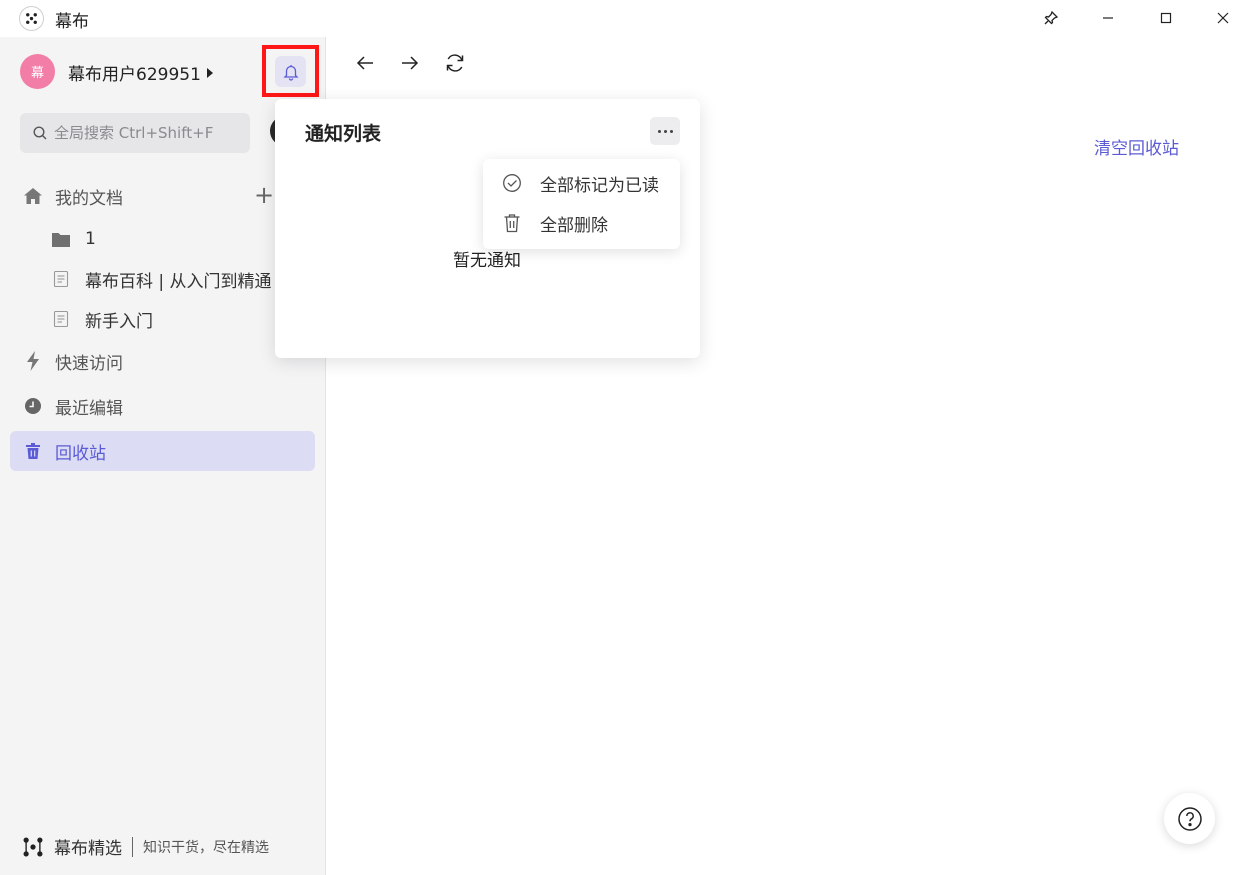 This screenshot has height=875, width=1252. Describe the element at coordinates (487, 261) in the screenshot. I see `empty-notification-text: 暂无通知` at that location.